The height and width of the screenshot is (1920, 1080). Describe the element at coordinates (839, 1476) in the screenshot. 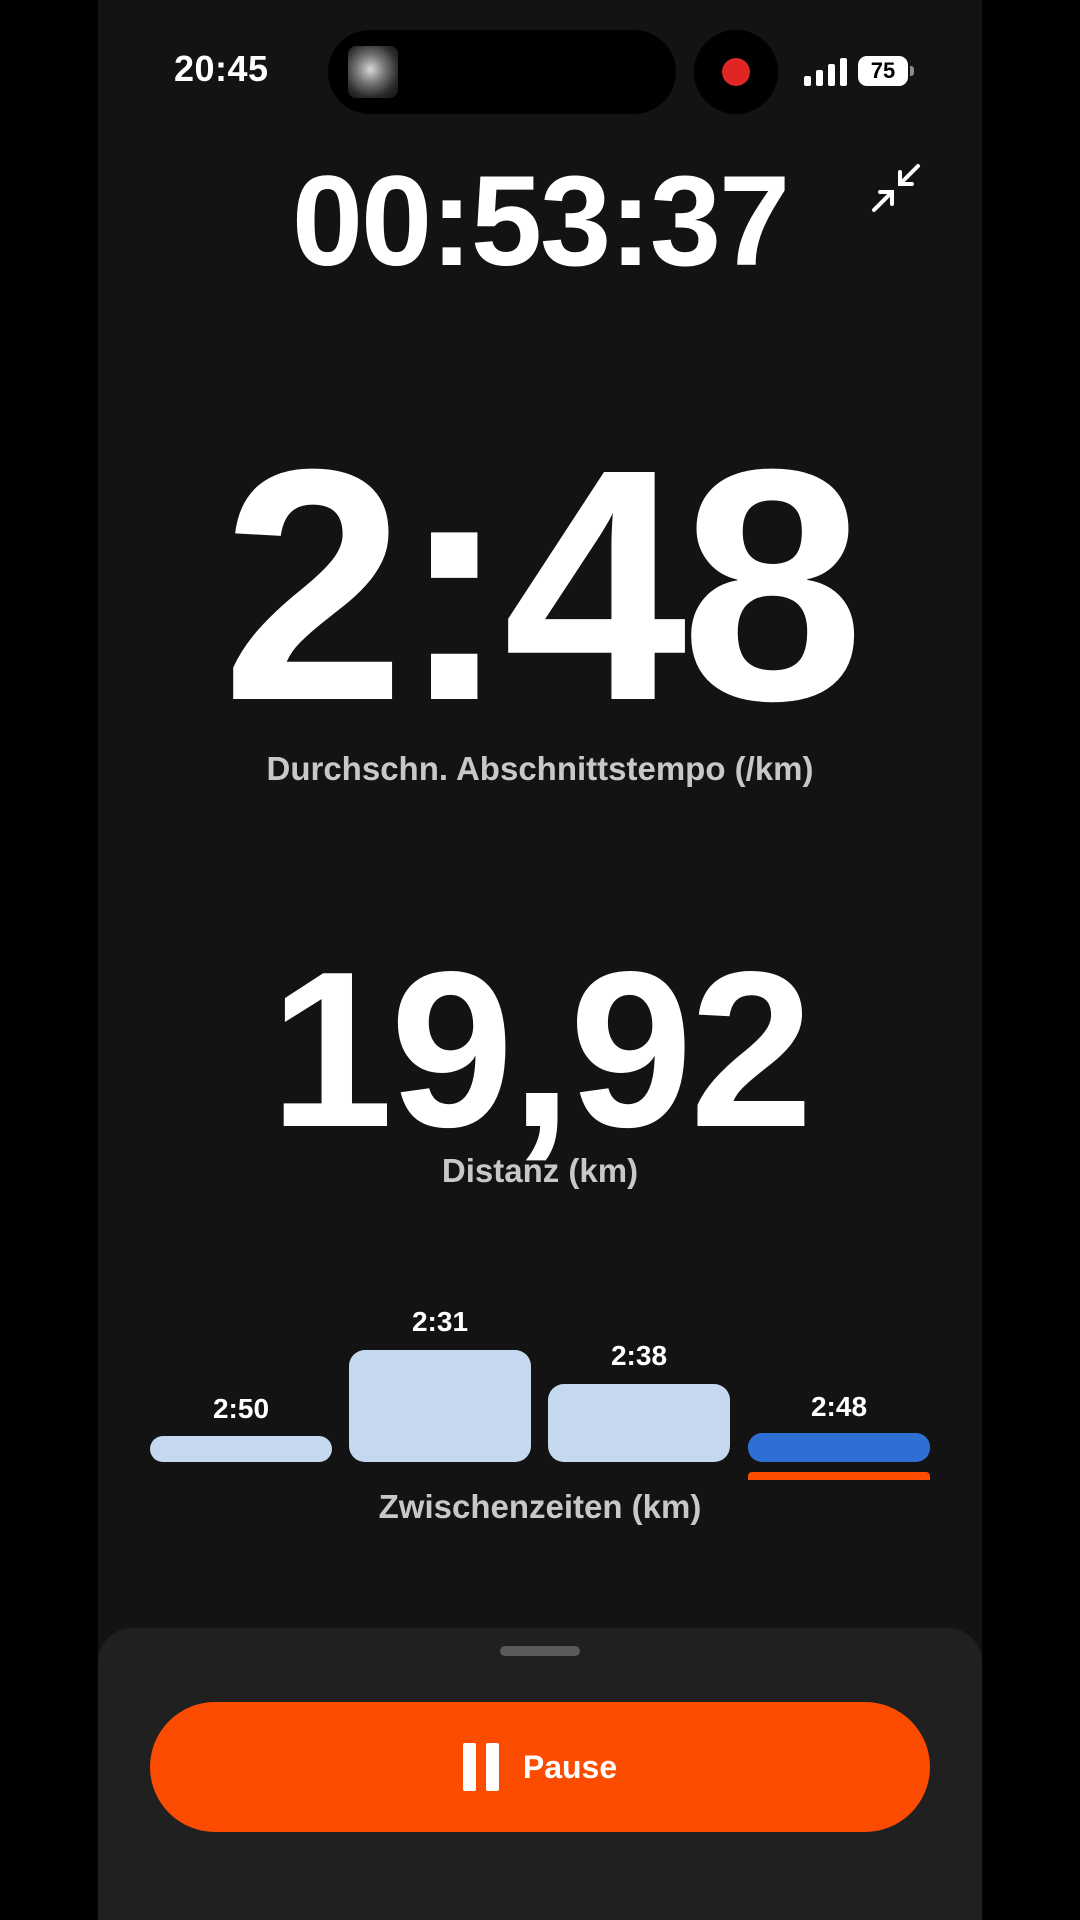

I see `current-split-indicator` at that location.